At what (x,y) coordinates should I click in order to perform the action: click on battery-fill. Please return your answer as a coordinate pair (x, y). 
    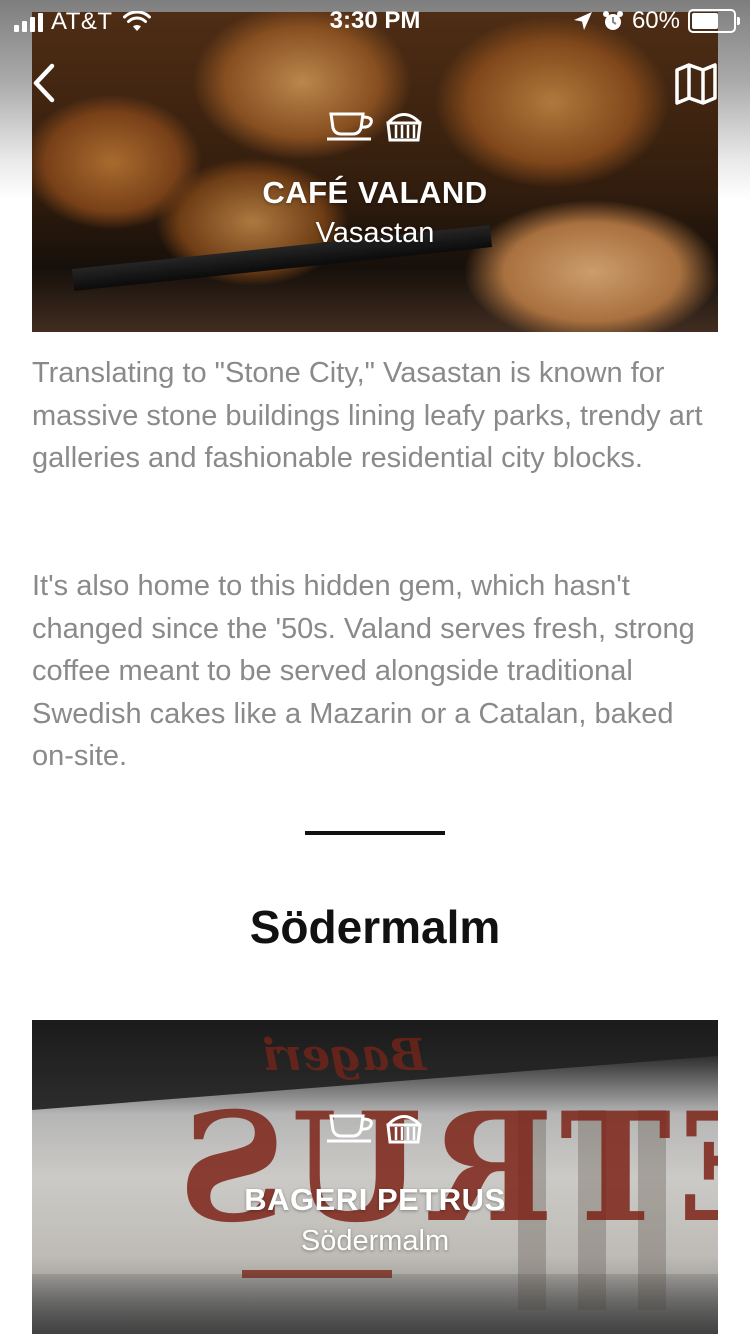
    Looking at the image, I should click on (705, 21).